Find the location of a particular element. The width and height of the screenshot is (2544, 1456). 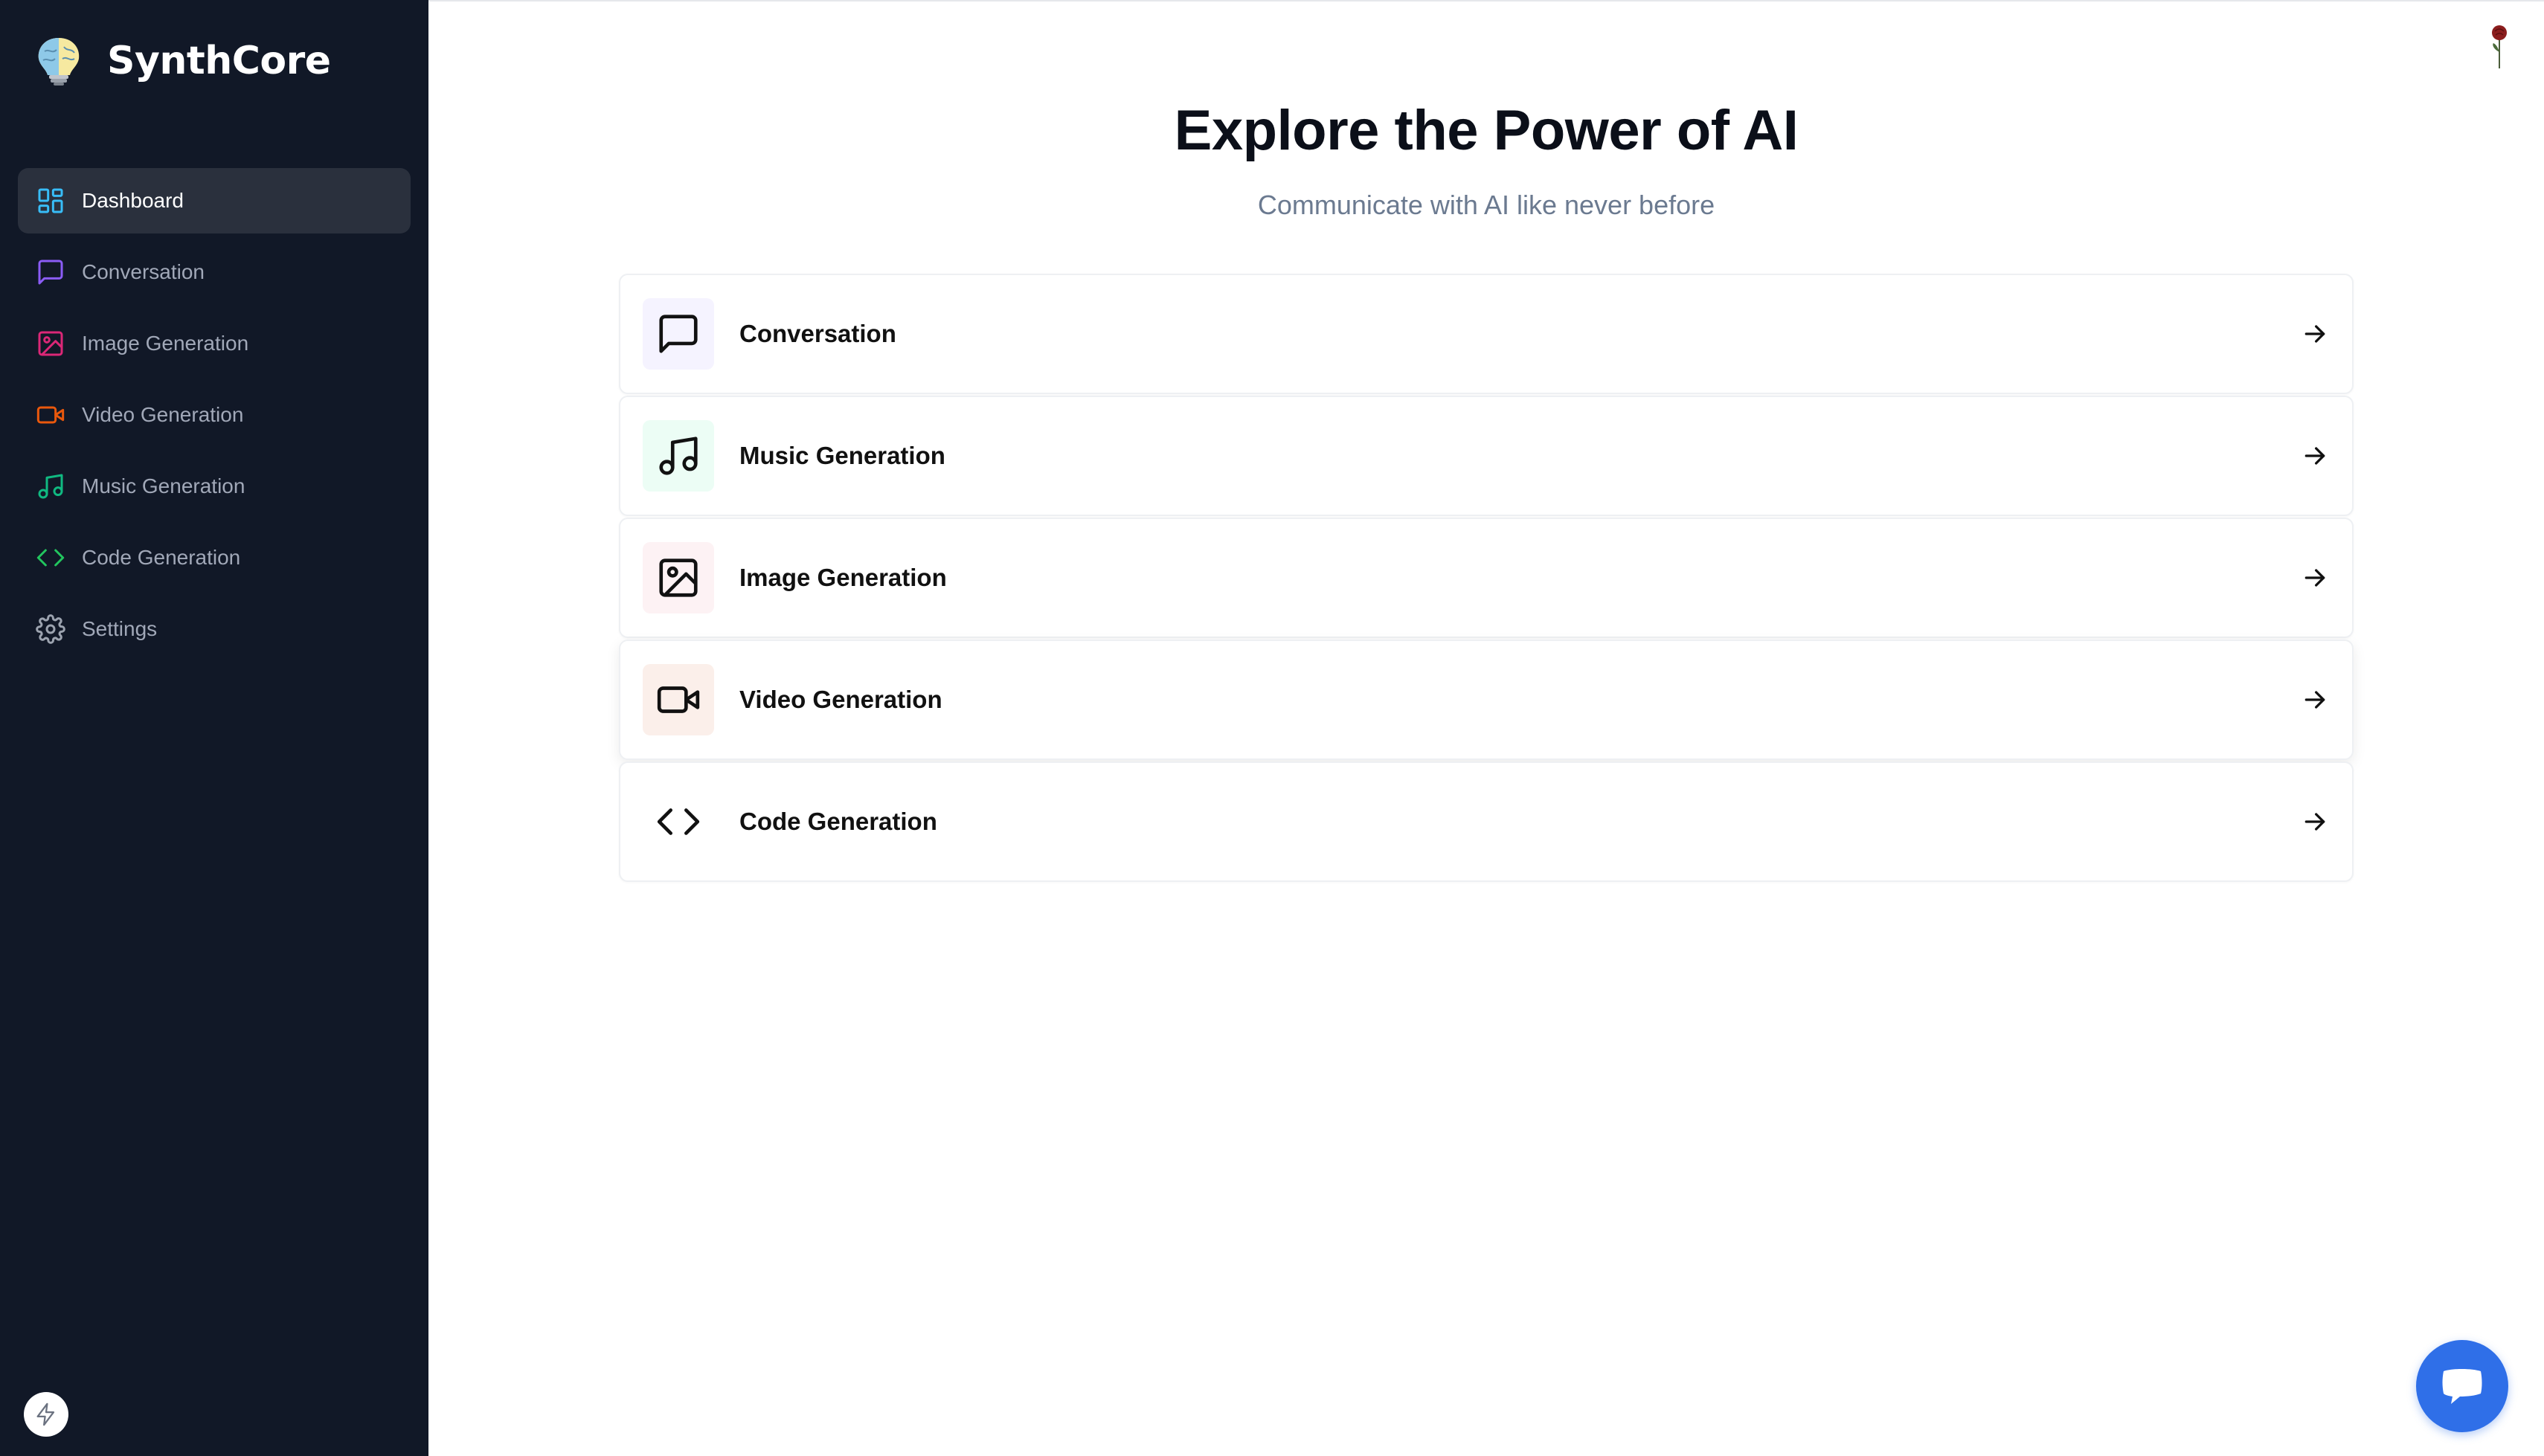

brand-name: SynthCore is located at coordinates (219, 61).